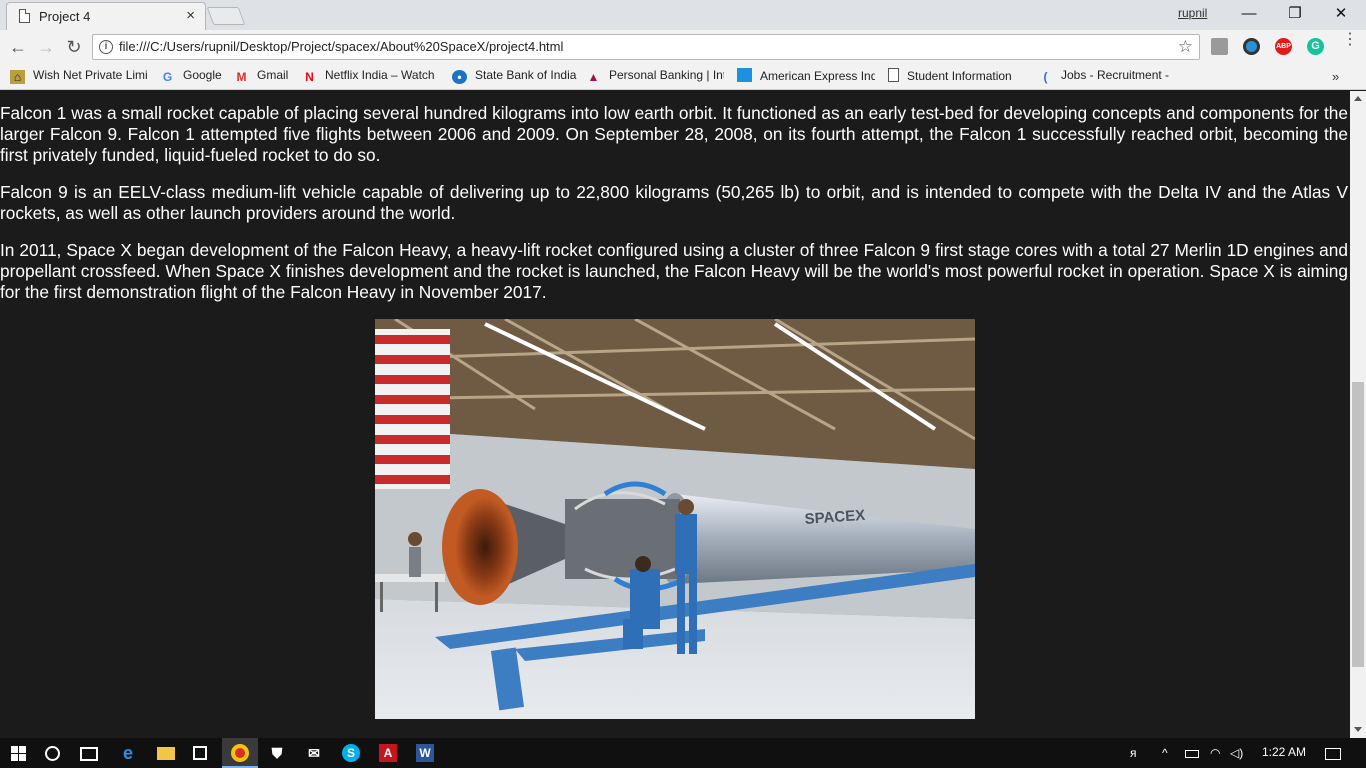 This screenshot has width=1366, height=768. I want to click on adblock-icon: ABP, so click(1283, 46).